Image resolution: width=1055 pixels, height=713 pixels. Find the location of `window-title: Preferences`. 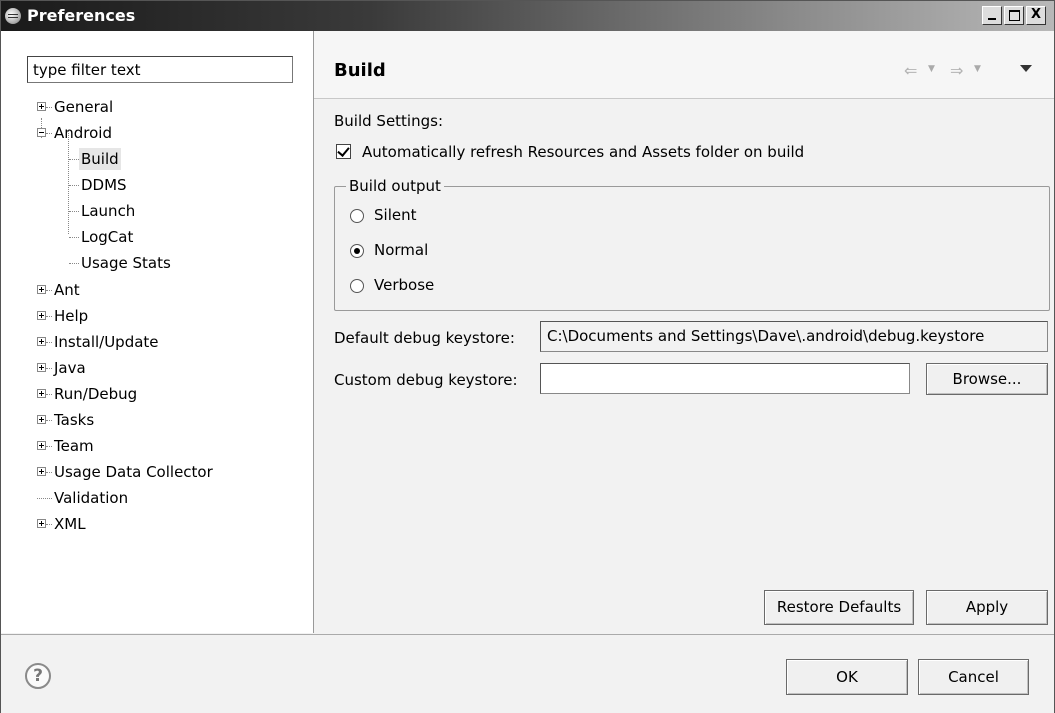

window-title: Preferences is located at coordinates (81, 15).